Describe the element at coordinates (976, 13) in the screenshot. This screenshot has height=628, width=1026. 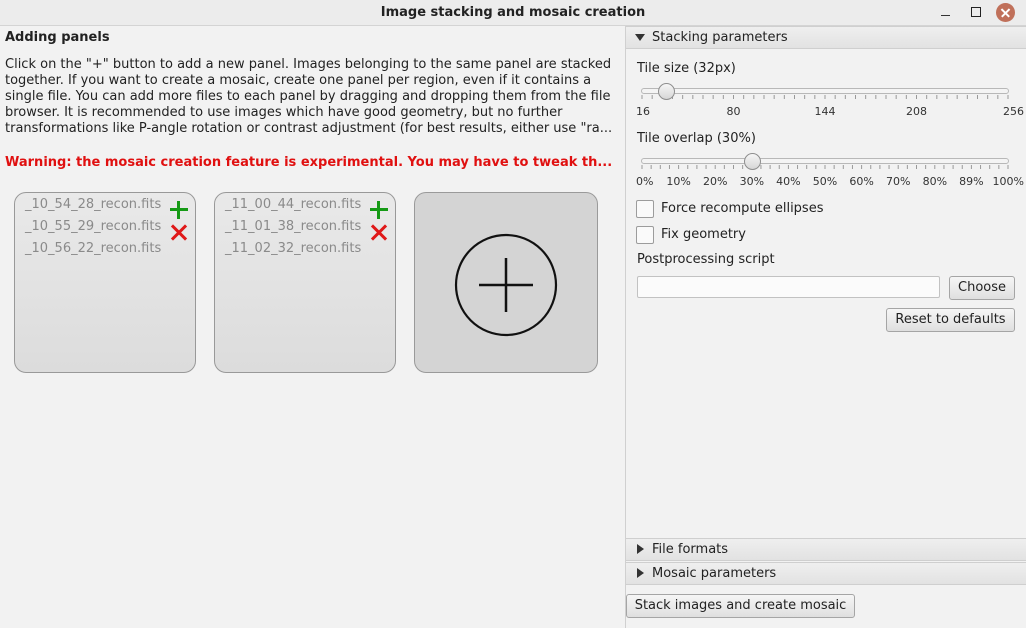
I see `maximize-button` at that location.